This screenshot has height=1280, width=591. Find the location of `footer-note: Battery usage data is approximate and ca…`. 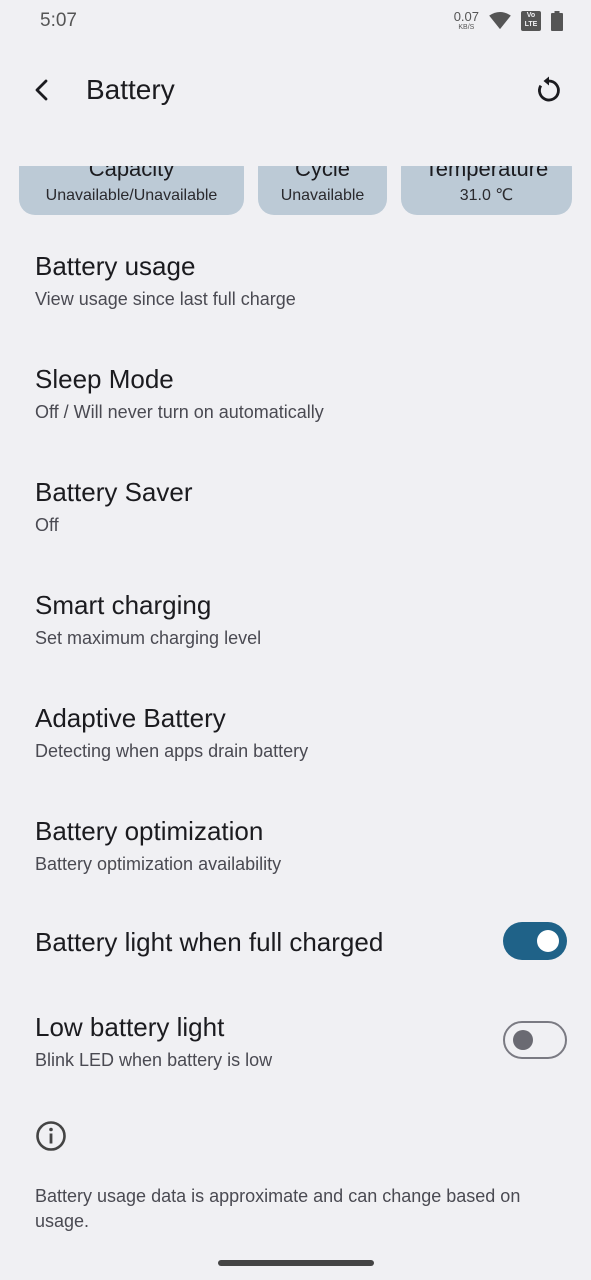

footer-note: Battery usage data is approximate and ca… is located at coordinates (278, 1208).